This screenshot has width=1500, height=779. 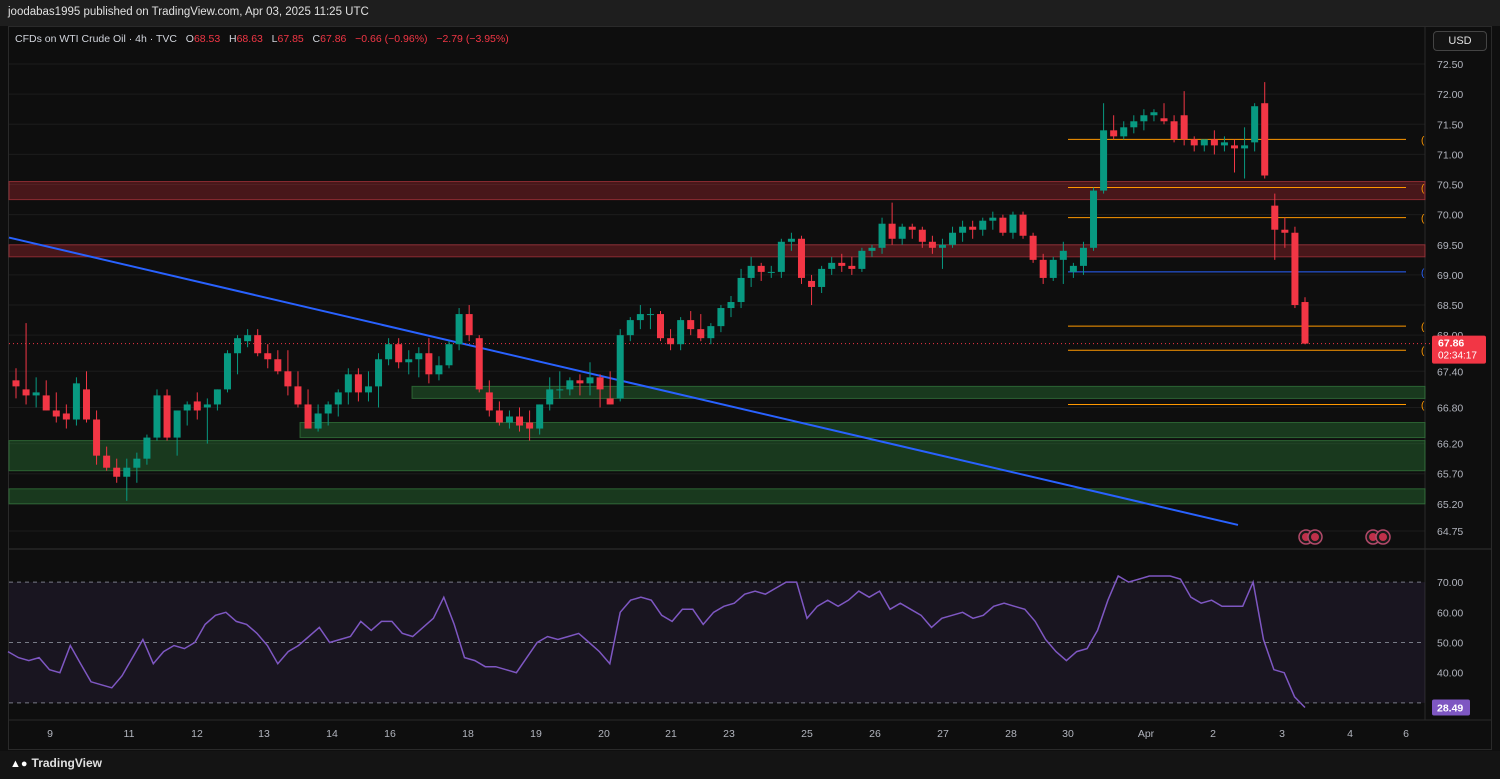 I want to click on current-price-value: 67.86, so click(x=1451, y=344).